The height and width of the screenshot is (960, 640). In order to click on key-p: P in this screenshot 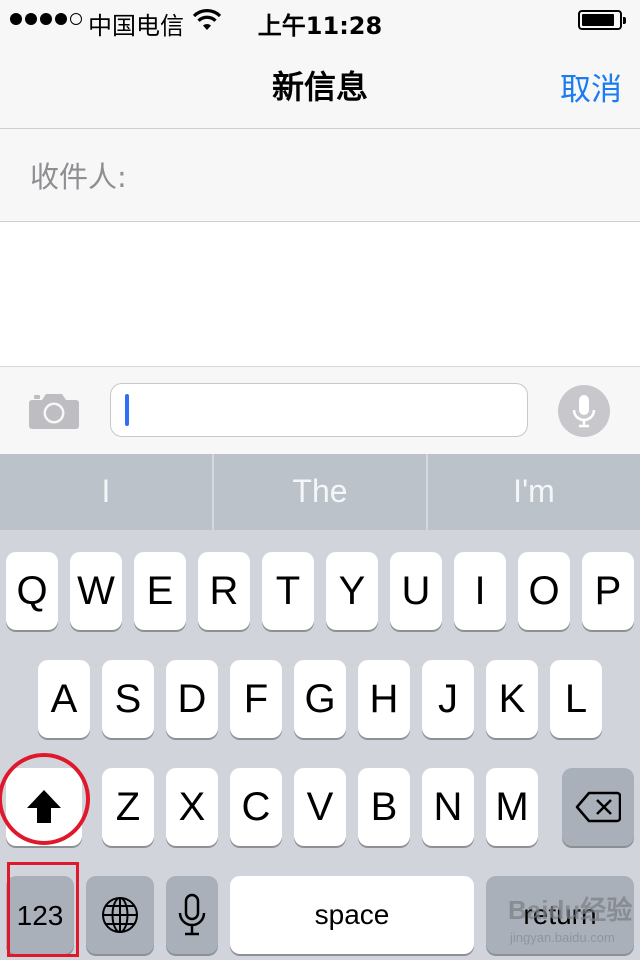, I will do `click(608, 591)`.